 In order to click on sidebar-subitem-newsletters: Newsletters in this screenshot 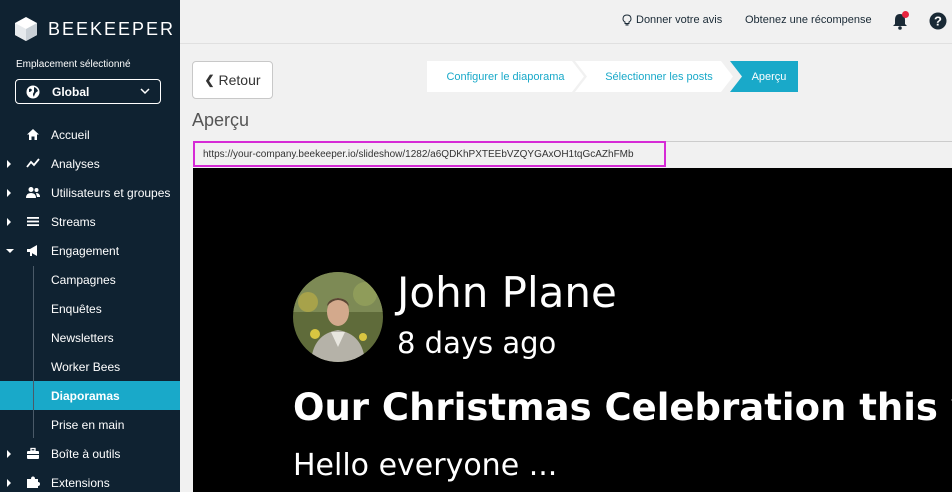, I will do `click(90, 337)`.